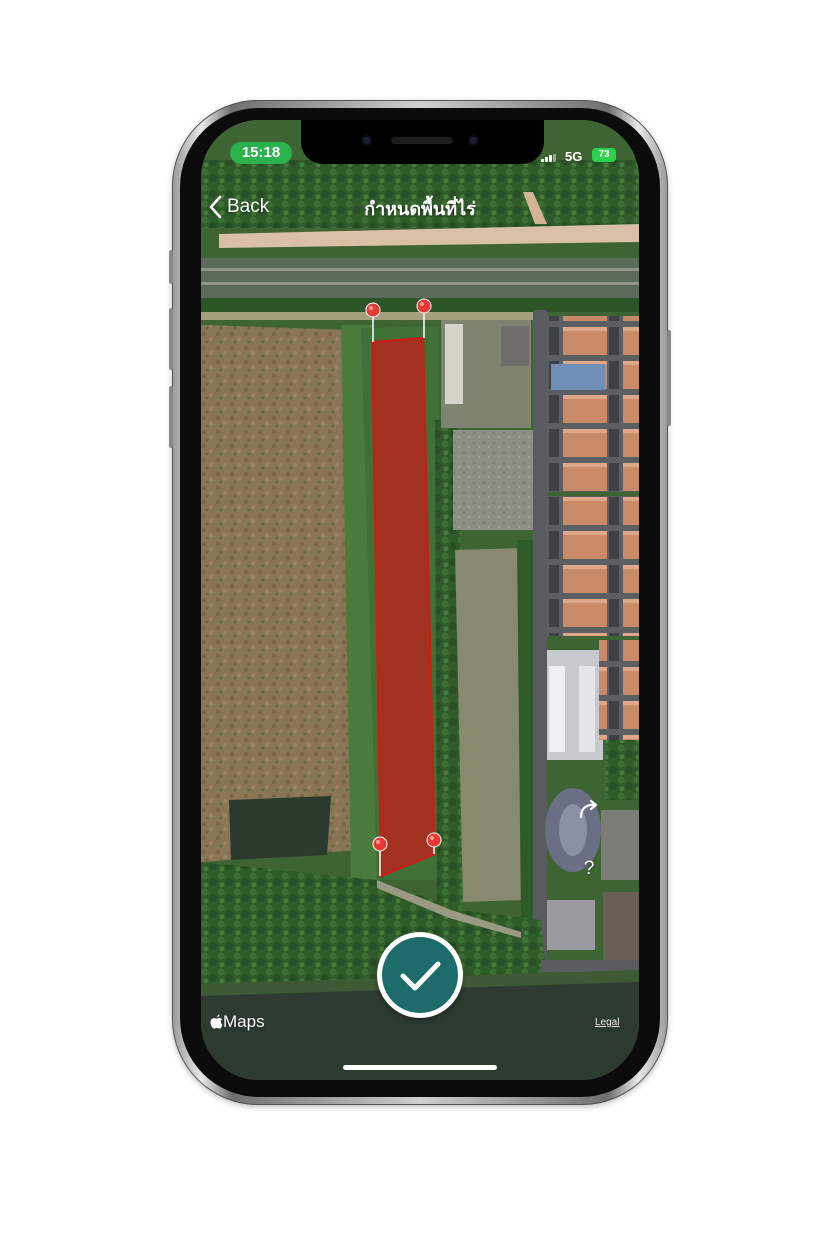  I want to click on power-button, so click(669, 378).